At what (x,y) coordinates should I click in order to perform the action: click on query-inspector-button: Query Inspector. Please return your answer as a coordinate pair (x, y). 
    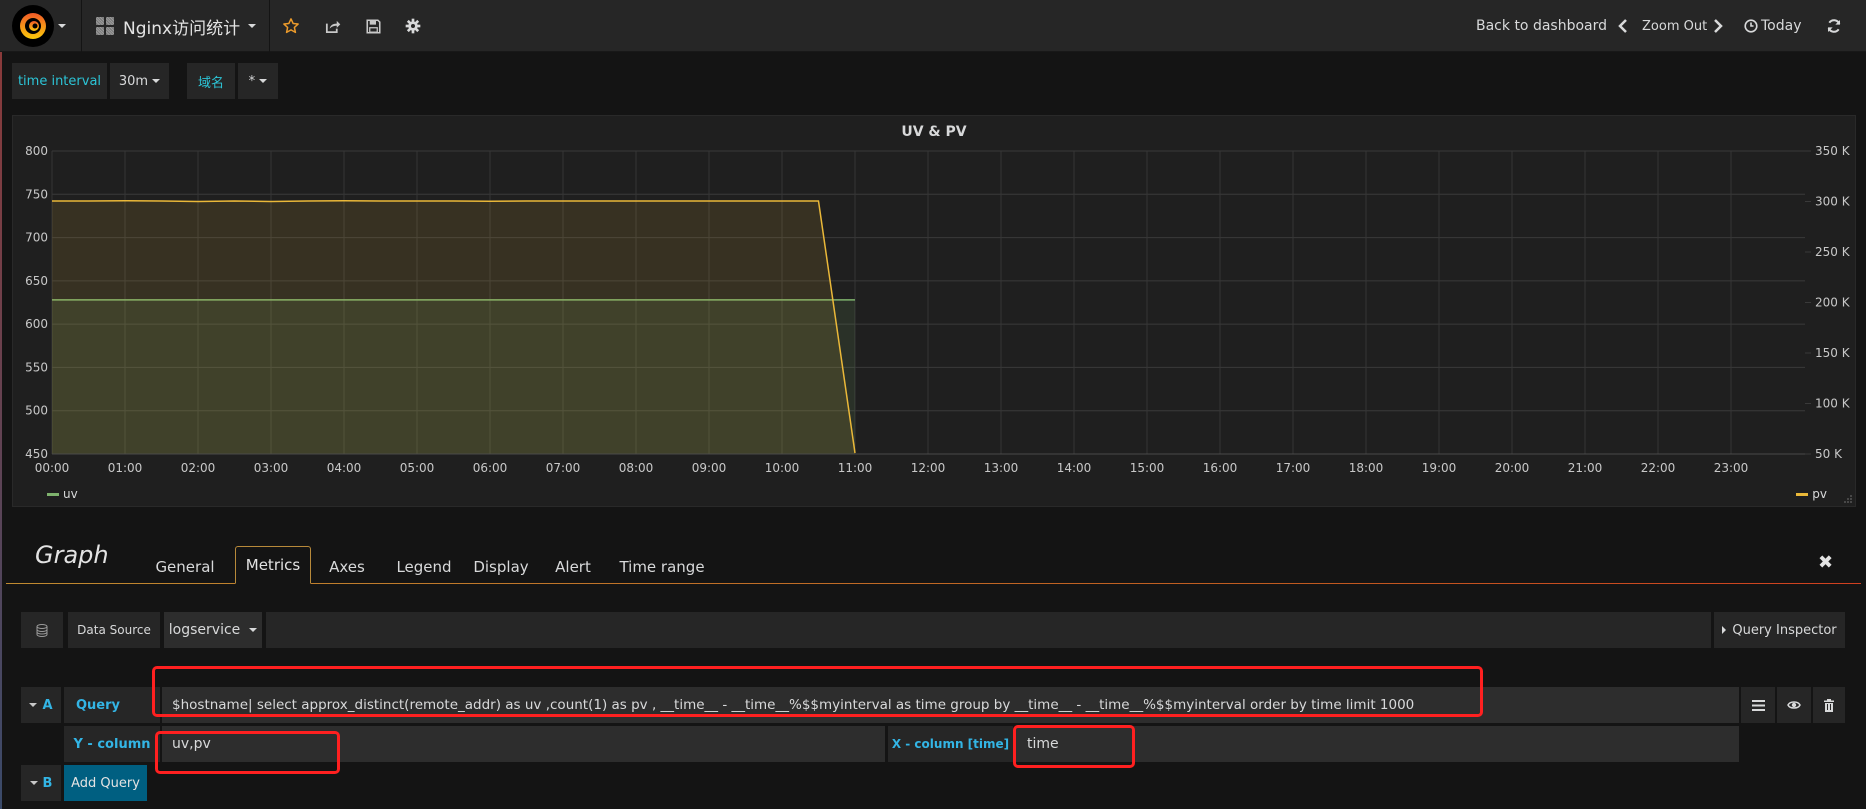
    Looking at the image, I should click on (1779, 630).